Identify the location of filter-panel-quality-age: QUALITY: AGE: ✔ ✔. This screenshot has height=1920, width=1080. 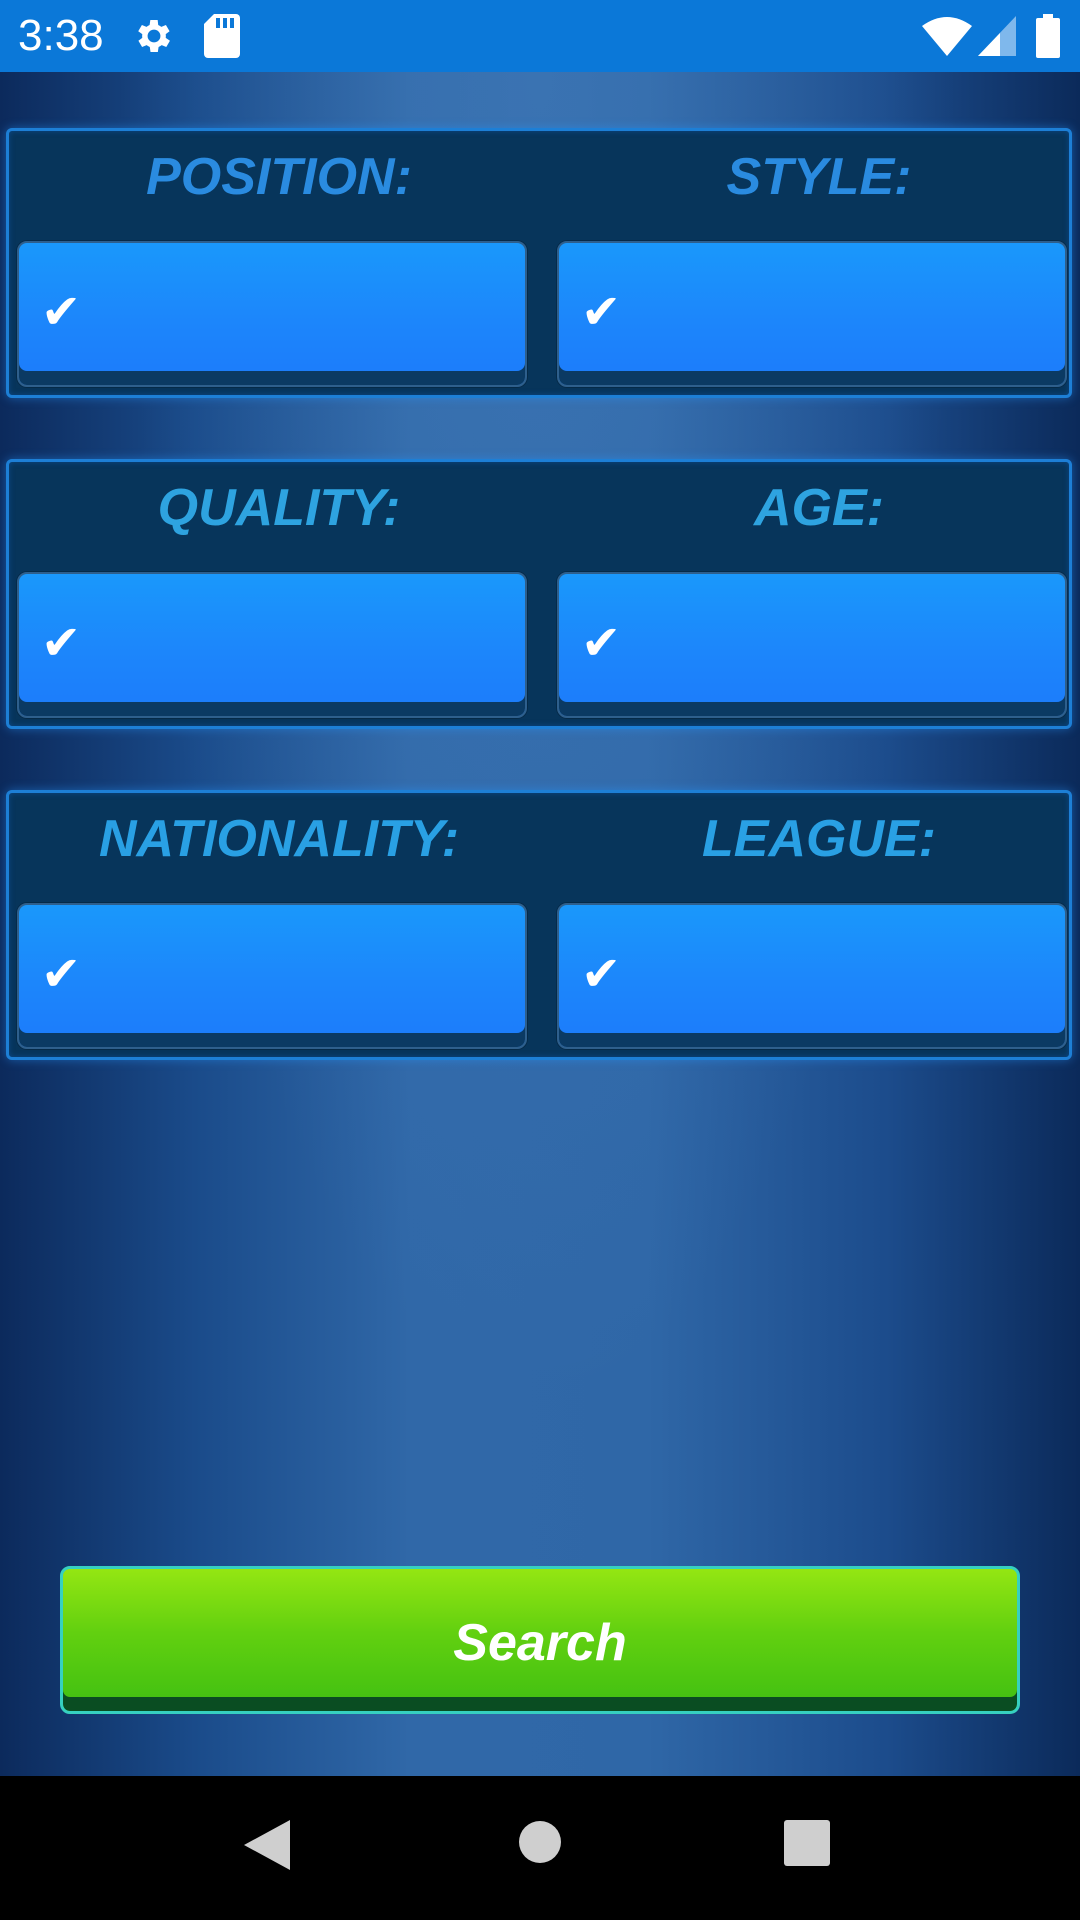
(539, 594).